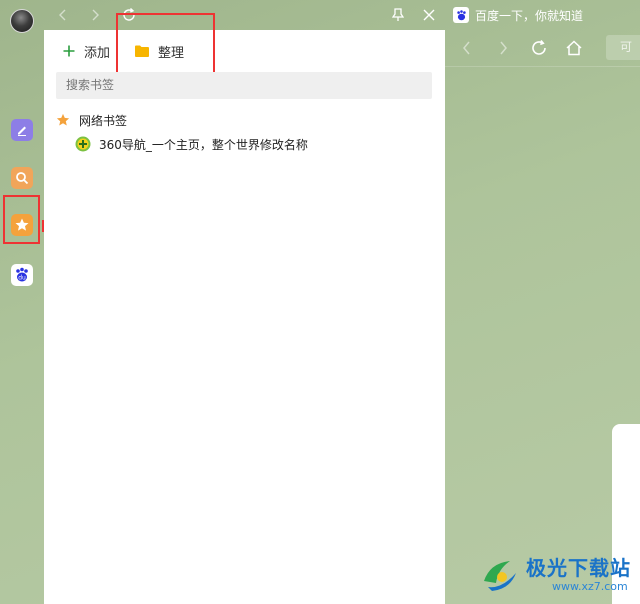 Image resolution: width=640 pixels, height=604 pixels. What do you see at coordinates (203, 144) in the screenshot?
I see `bookmark-label: 360导航_一个主页，整个世界修改名称` at bounding box center [203, 144].